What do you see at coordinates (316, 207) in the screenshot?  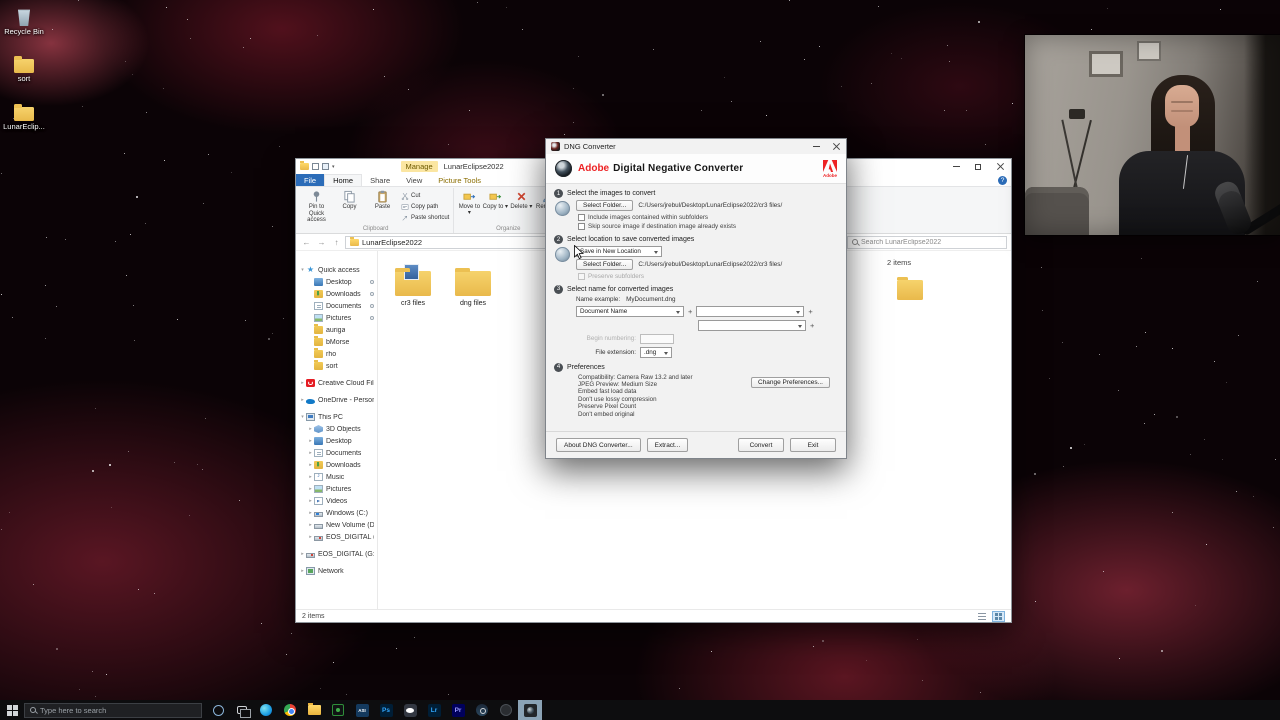 I see `ribbon-pin-to-quick-access-button: Pin to Quick access` at bounding box center [316, 207].